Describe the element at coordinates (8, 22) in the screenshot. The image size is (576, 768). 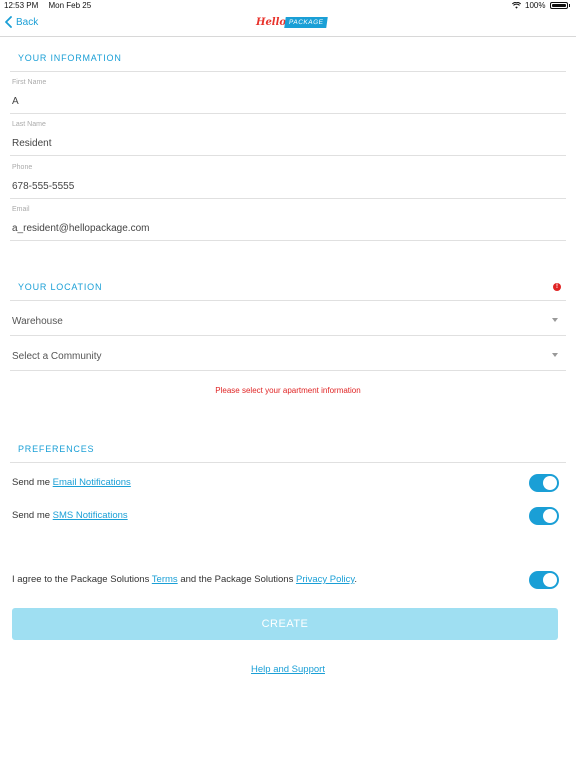
I see `chevron-left-icon` at that location.